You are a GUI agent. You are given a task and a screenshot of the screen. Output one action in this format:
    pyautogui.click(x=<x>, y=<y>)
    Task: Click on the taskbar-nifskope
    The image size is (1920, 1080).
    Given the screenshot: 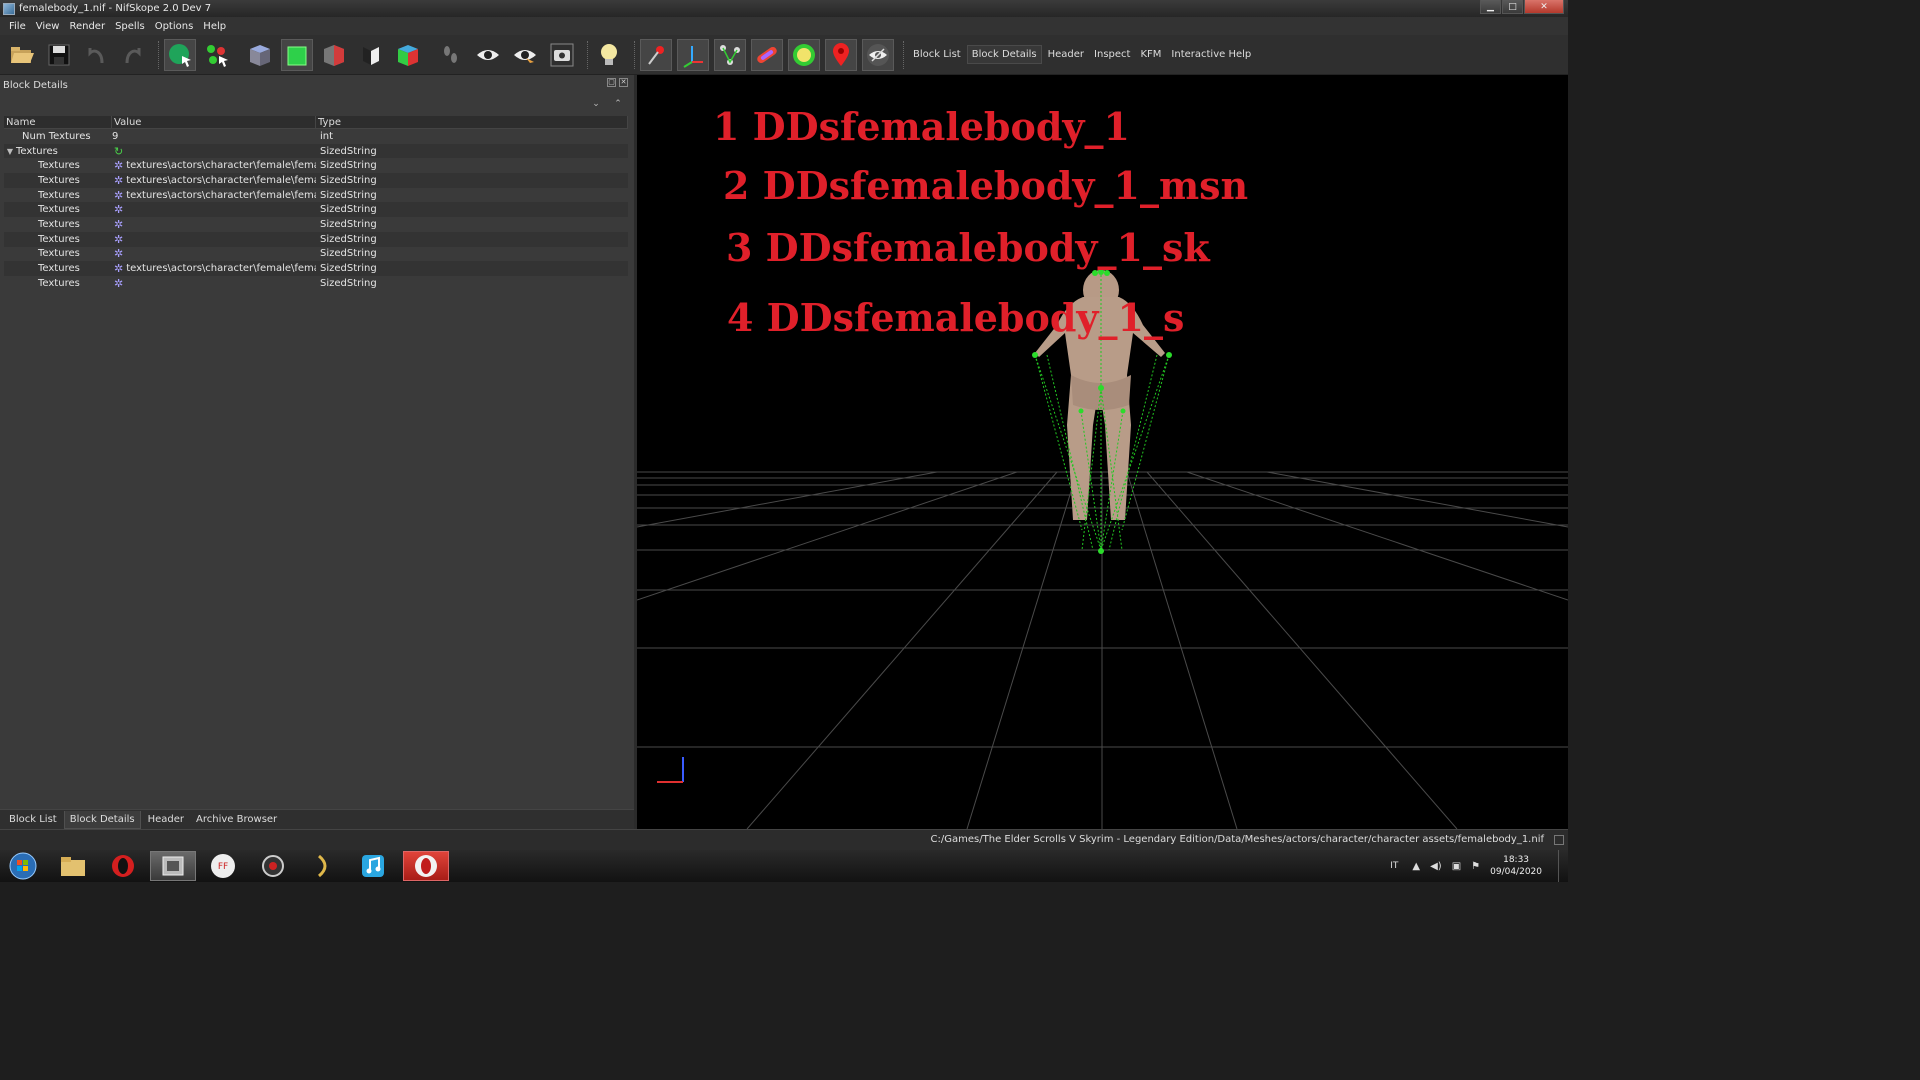 What is the action you would take?
    pyautogui.click(x=173, y=866)
    